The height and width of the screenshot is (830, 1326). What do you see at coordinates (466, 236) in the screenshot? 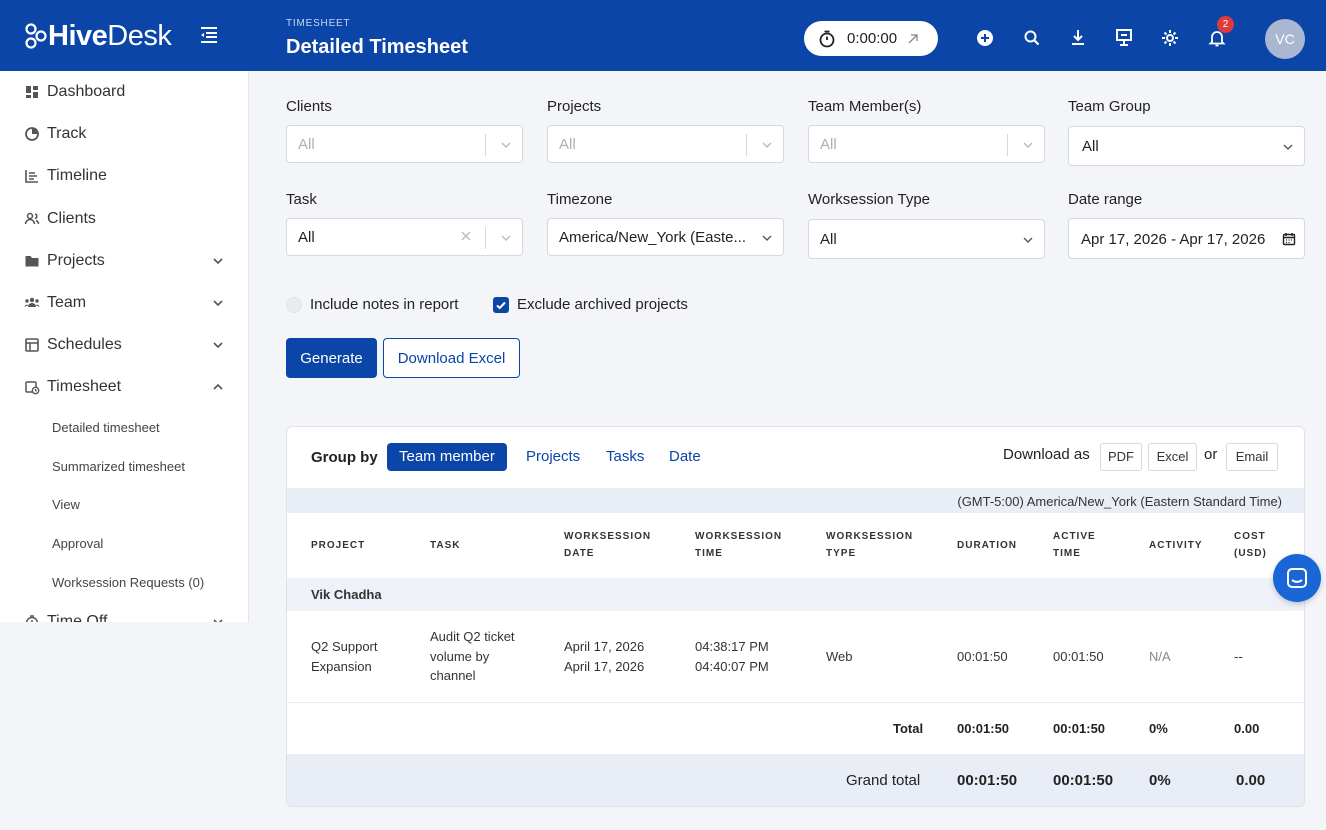
I see `clear-icon` at bounding box center [466, 236].